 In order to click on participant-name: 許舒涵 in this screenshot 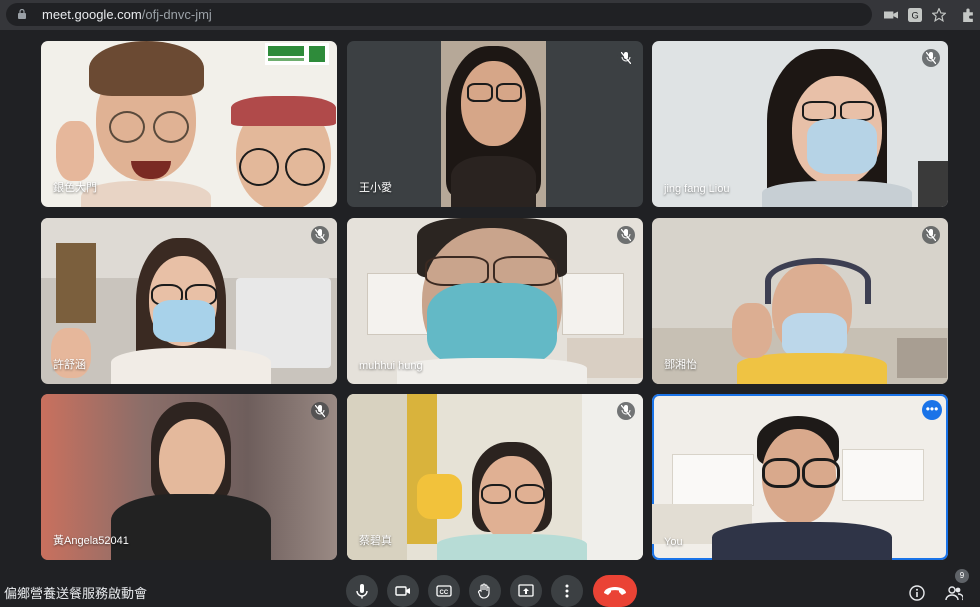, I will do `click(69, 365)`.